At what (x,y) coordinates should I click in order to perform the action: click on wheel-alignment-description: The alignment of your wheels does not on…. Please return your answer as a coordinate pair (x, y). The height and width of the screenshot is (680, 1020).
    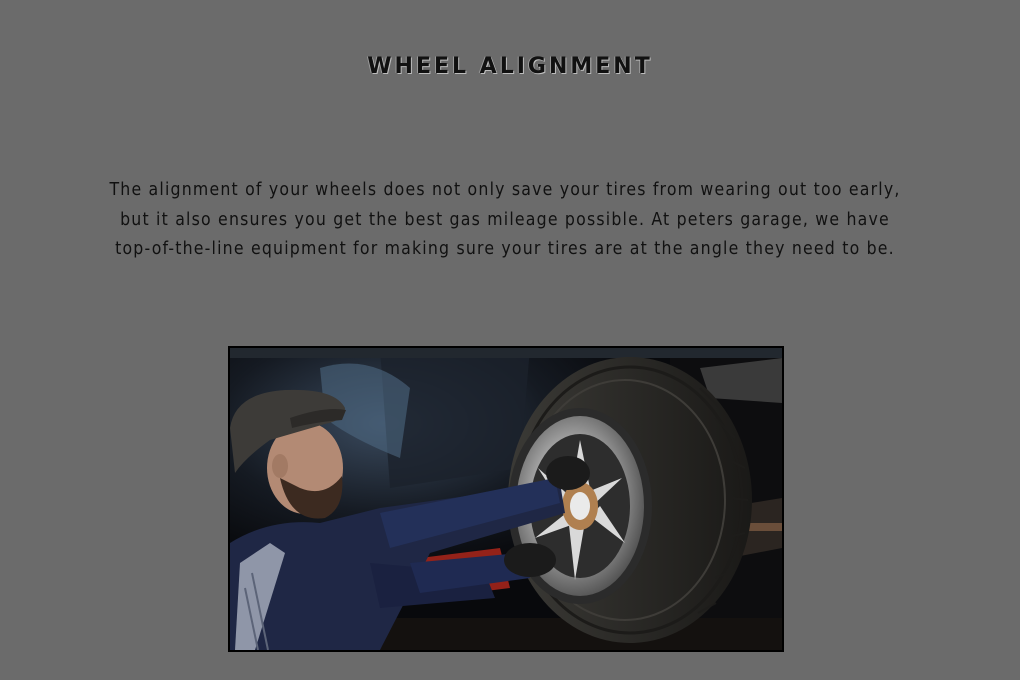
    Looking at the image, I should click on (505, 219).